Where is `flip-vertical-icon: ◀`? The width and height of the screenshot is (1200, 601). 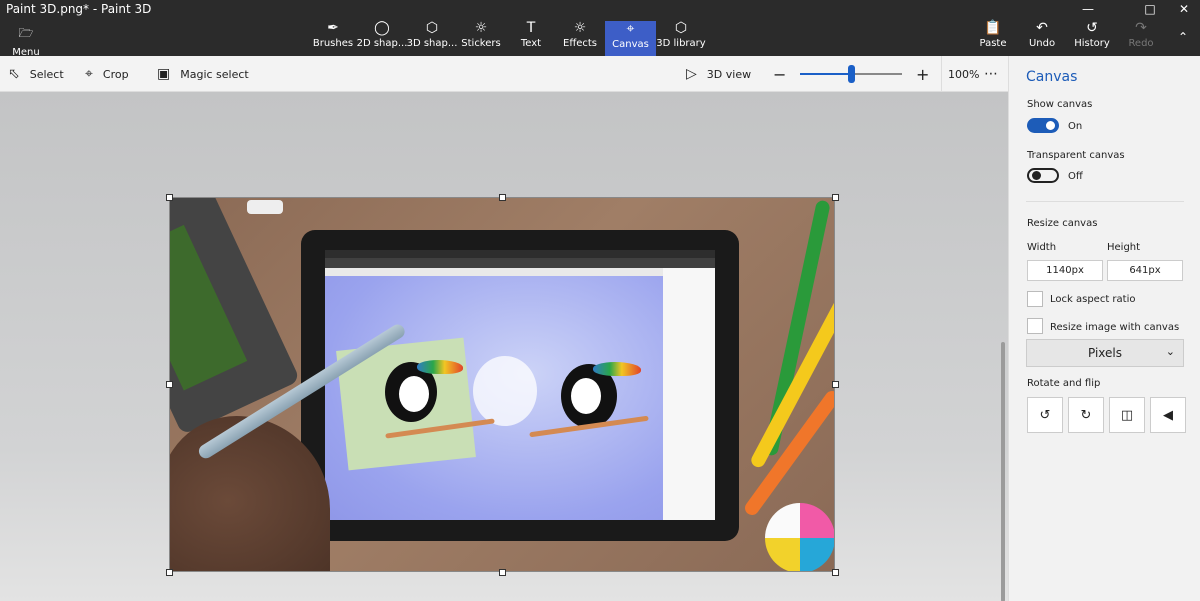
flip-vertical-icon: ◀ is located at coordinates (1168, 415).